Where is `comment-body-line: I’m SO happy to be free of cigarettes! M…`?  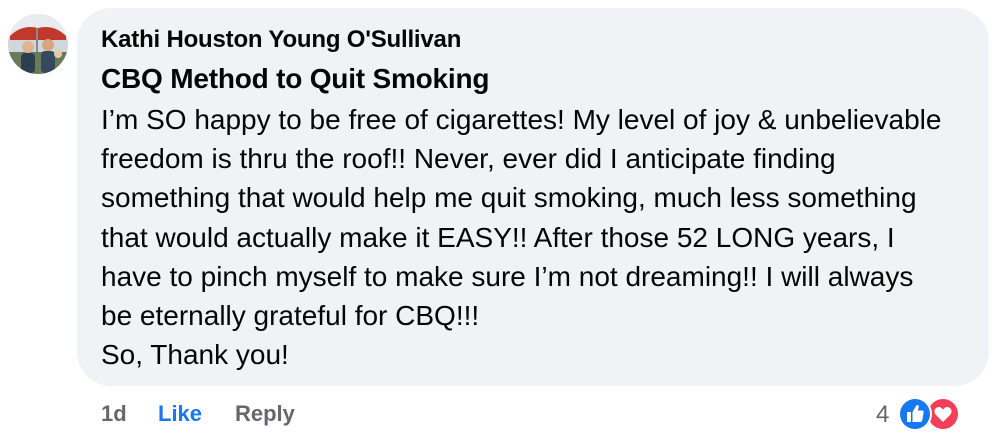 comment-body-line: I’m SO happy to be free of cigarettes! M… is located at coordinates (521, 119).